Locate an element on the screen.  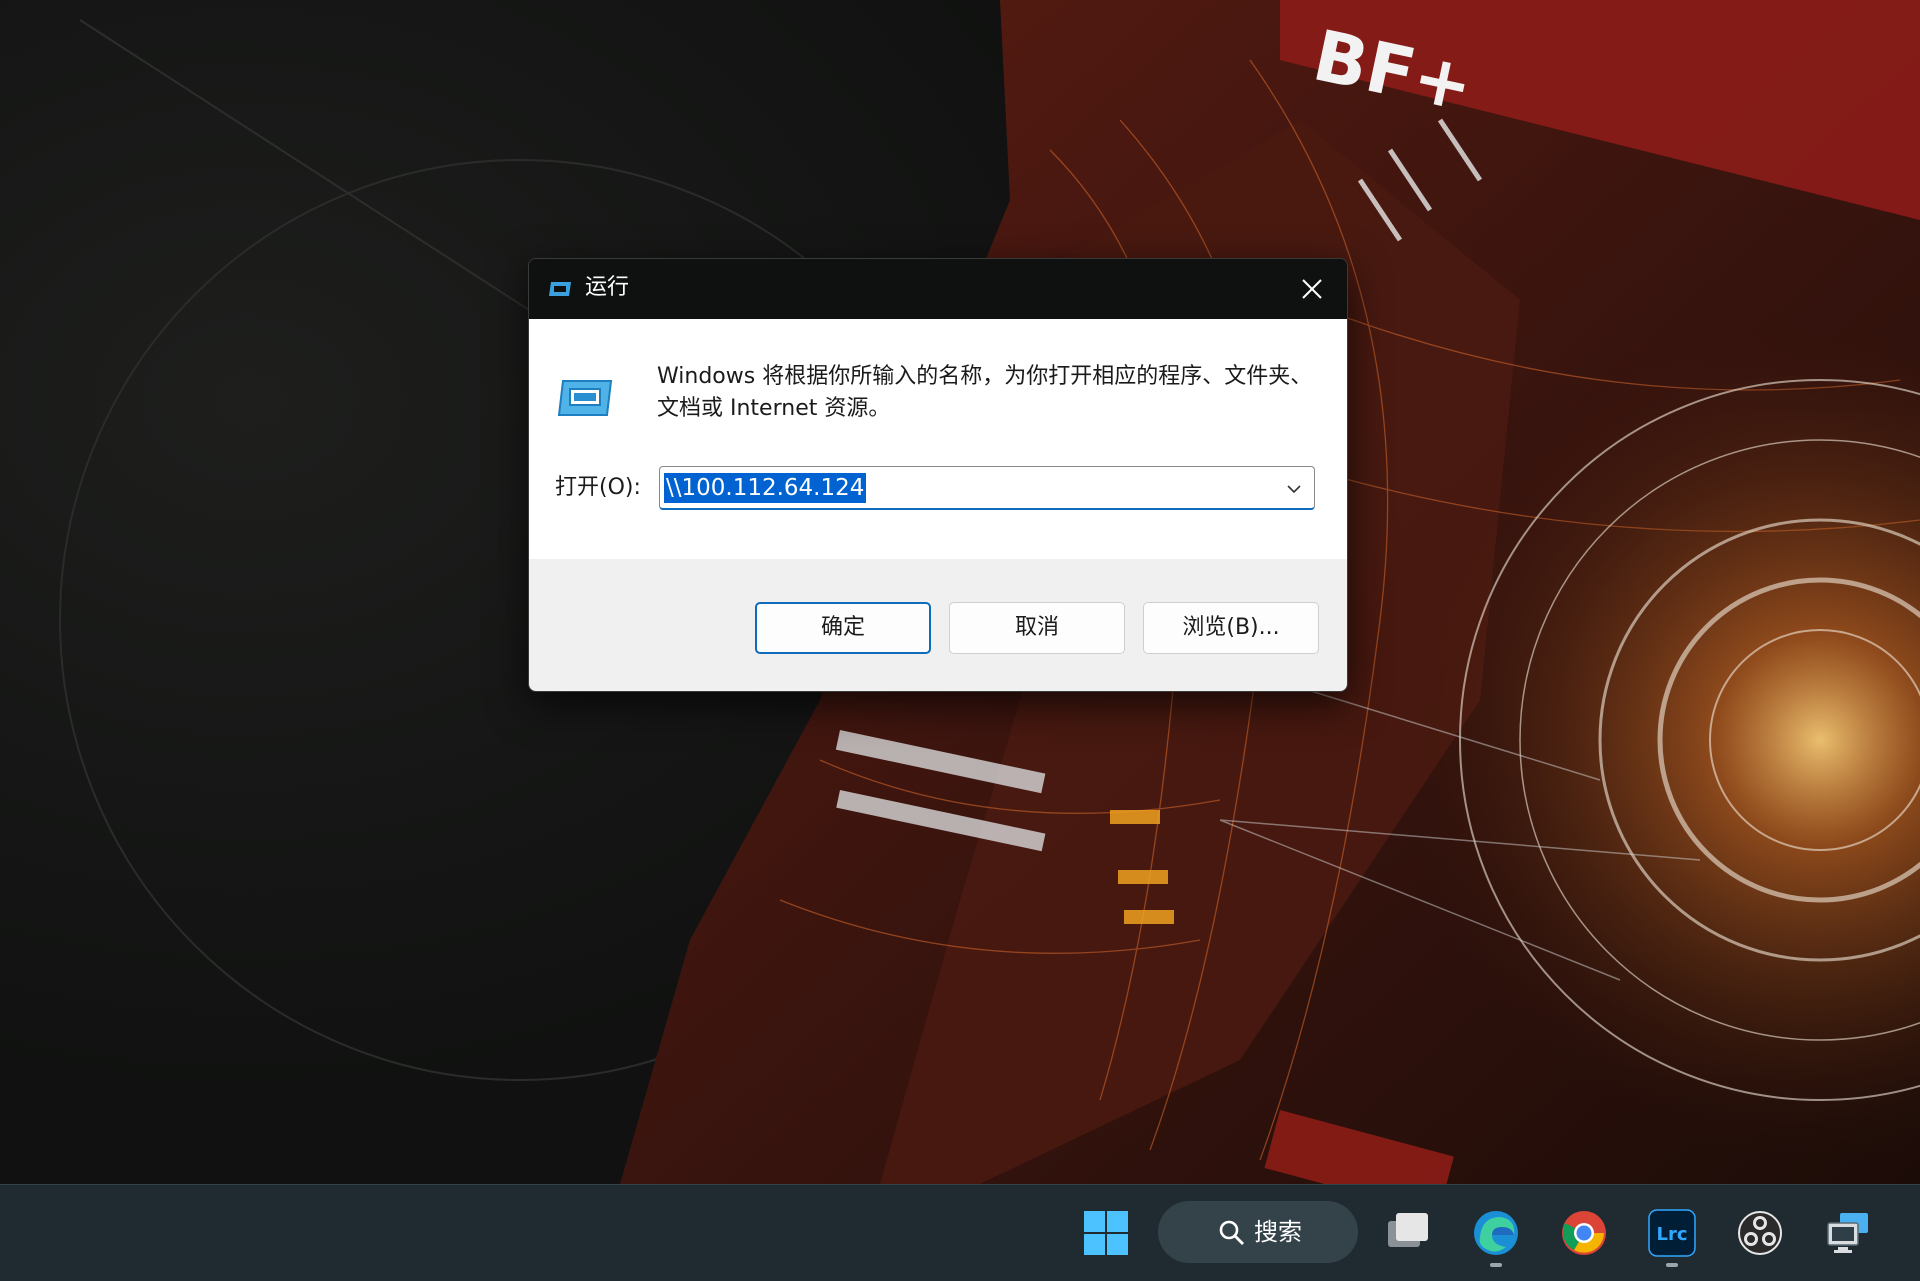
search-box: 搜索 is located at coordinates (1258, 1232).